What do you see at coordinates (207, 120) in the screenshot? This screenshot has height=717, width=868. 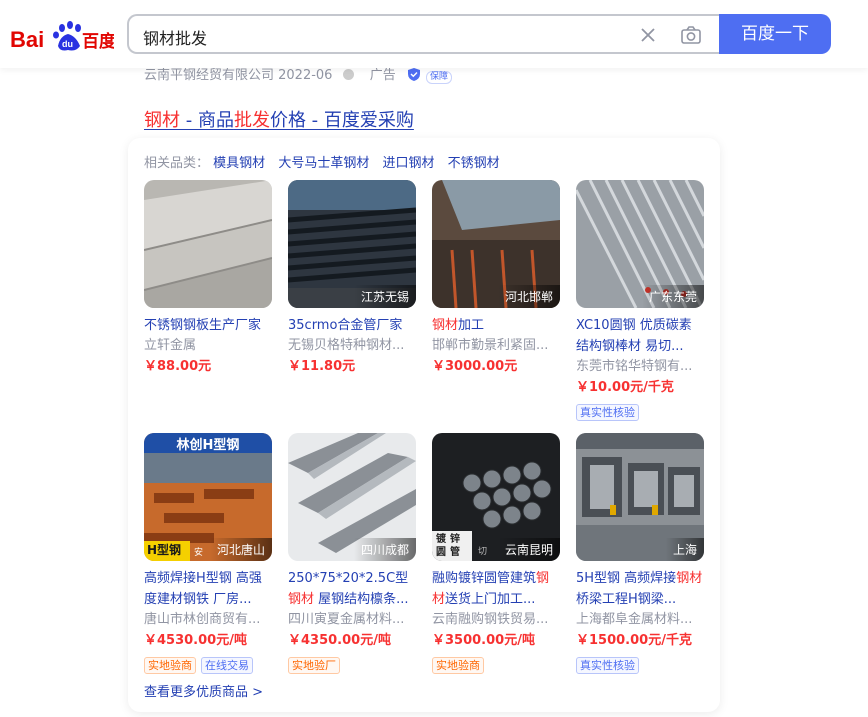 I see `title-text-2: - 商品` at bounding box center [207, 120].